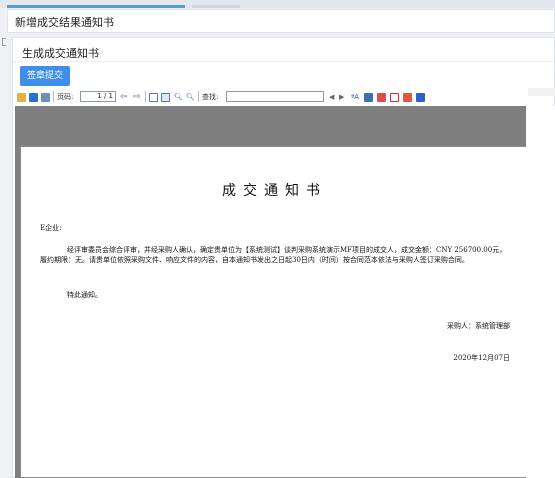 The height and width of the screenshot is (478, 555). What do you see at coordinates (478, 326) in the screenshot?
I see `document-buyer: 采购人：系统管理部` at bounding box center [478, 326].